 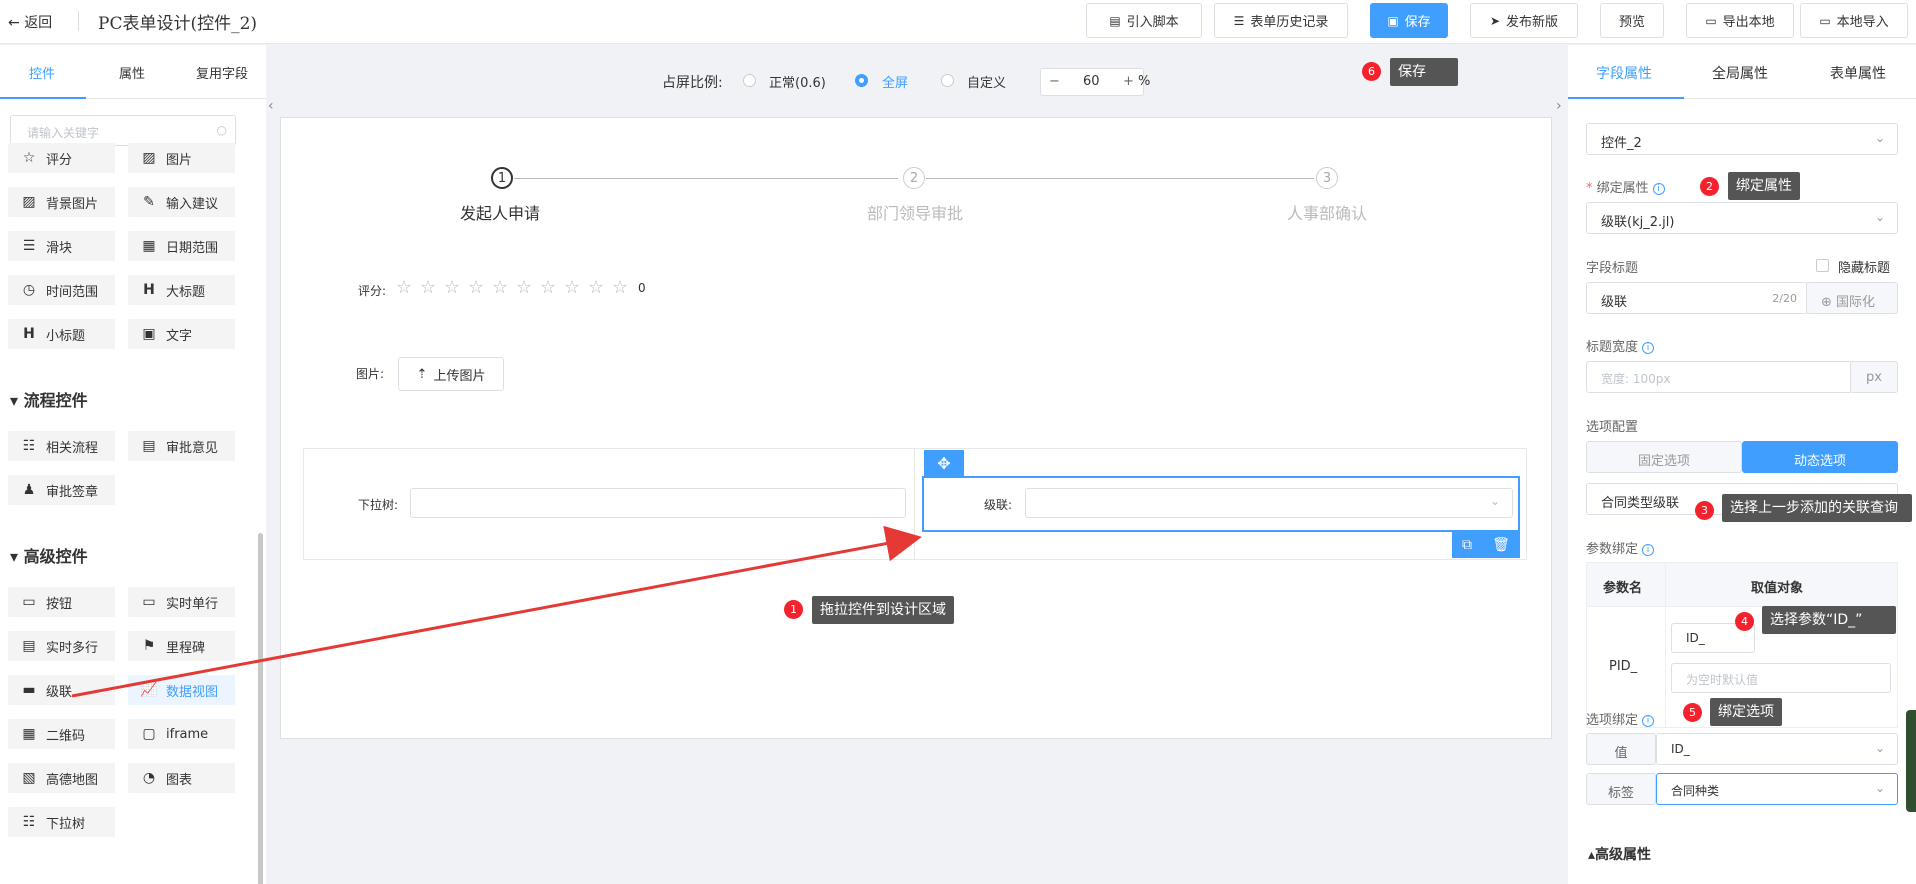 What do you see at coordinates (1621, 749) in the screenshot?
I see `value-label: 值` at bounding box center [1621, 749].